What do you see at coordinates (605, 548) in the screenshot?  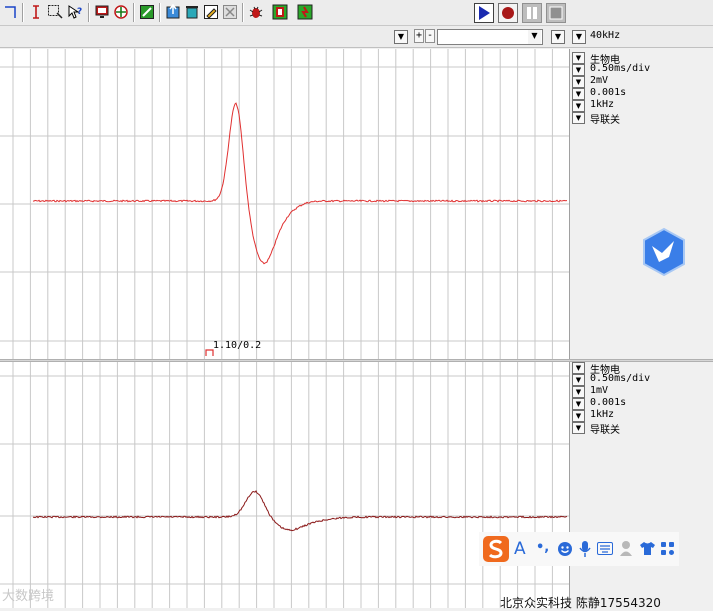 I see `keyboard-icon` at bounding box center [605, 548].